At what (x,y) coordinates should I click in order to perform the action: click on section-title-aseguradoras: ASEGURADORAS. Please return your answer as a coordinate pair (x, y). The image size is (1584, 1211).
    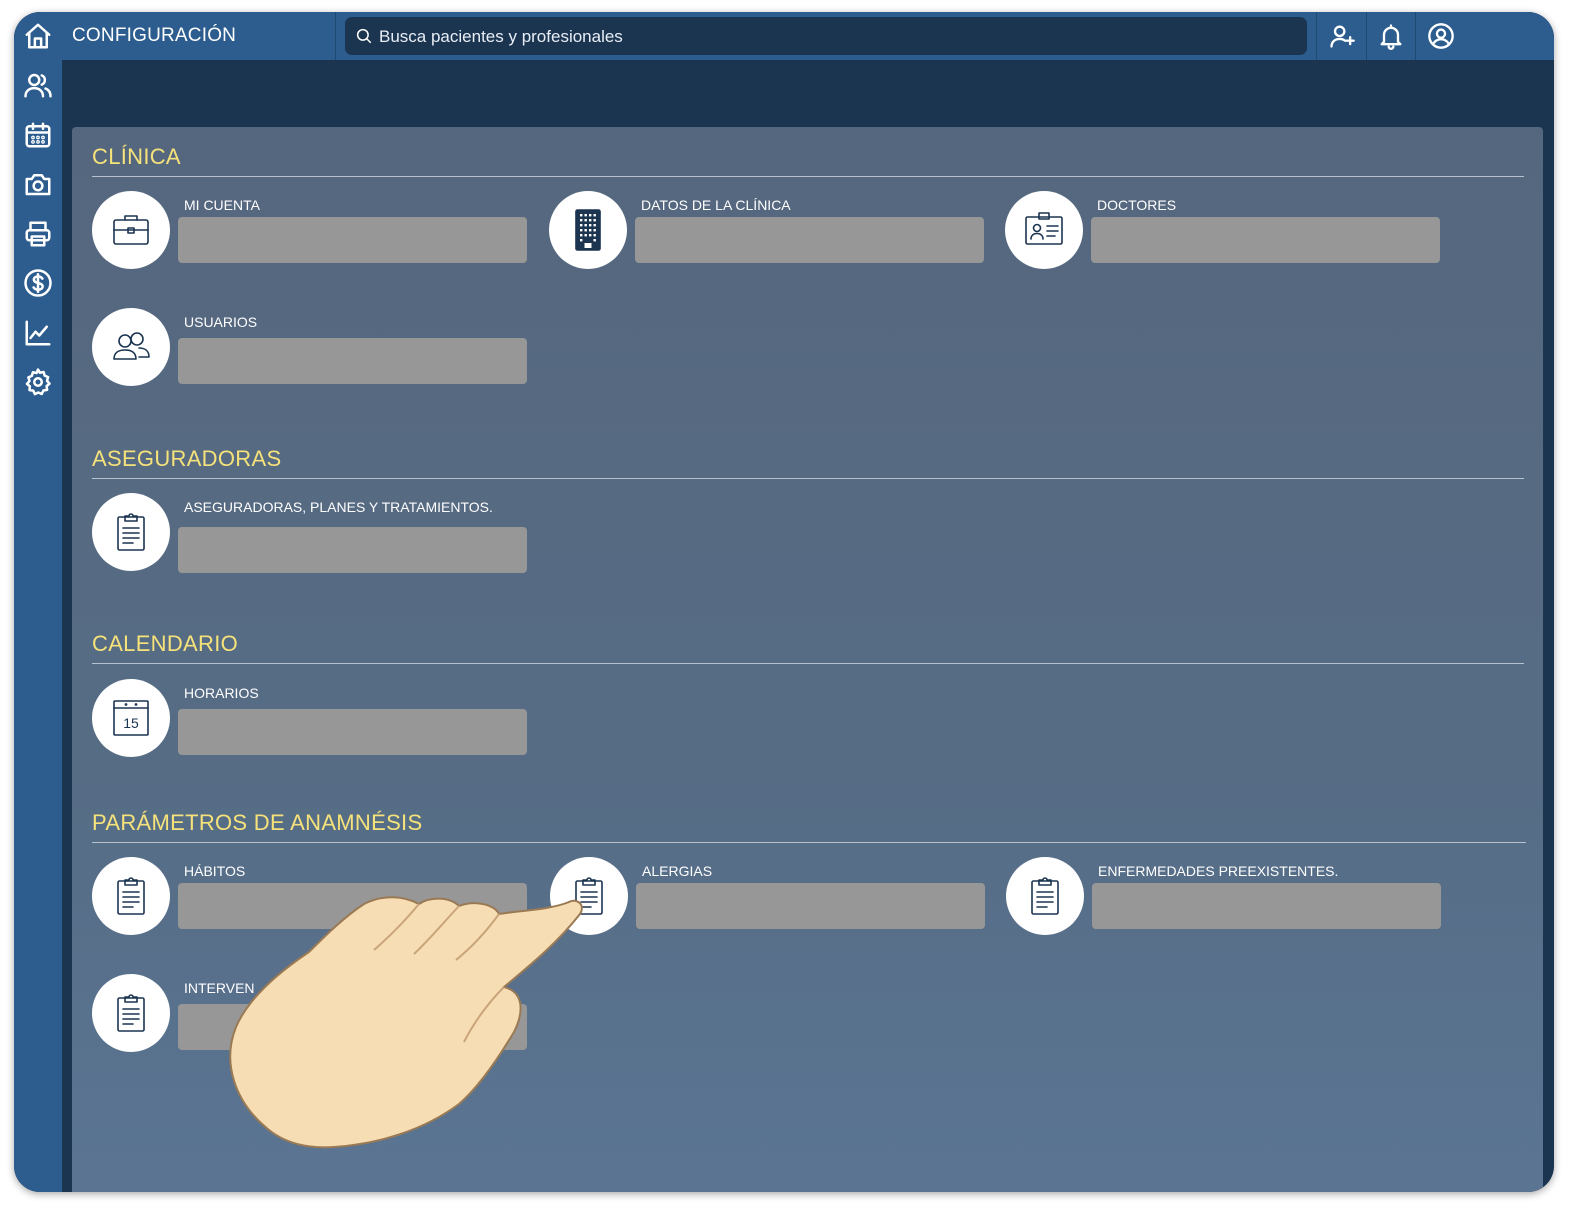
    Looking at the image, I should click on (187, 458).